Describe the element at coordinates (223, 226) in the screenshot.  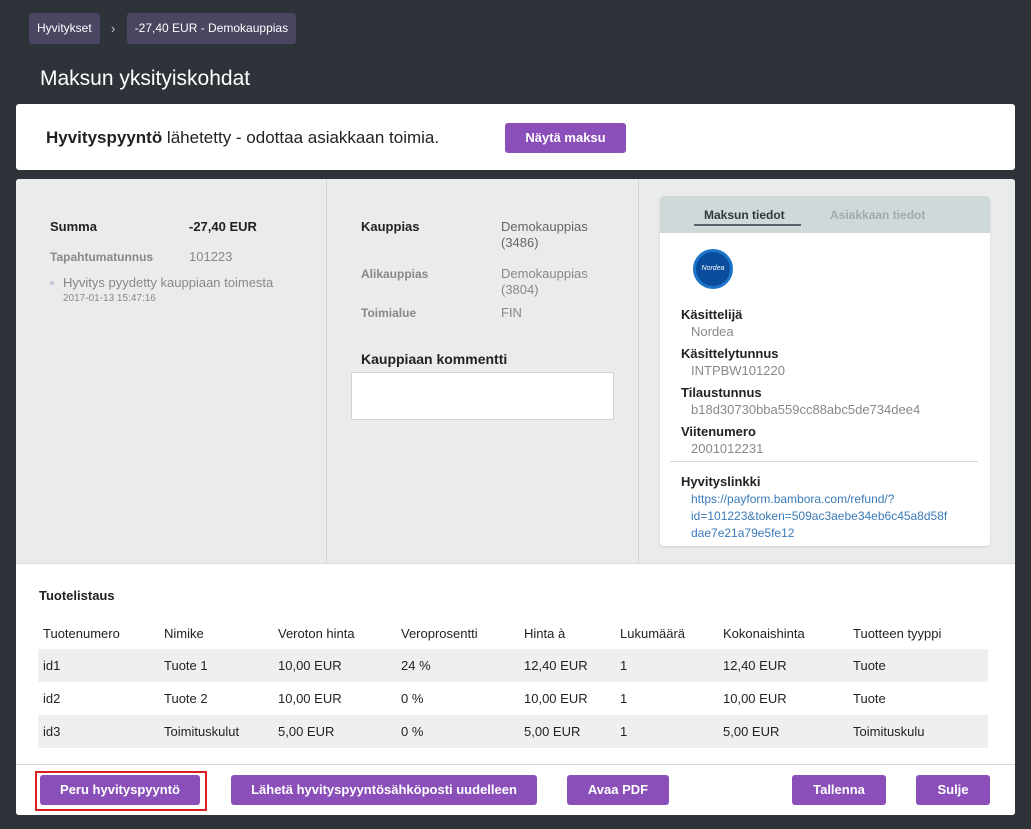
I see `amount-value: -27,40 EUR` at that location.